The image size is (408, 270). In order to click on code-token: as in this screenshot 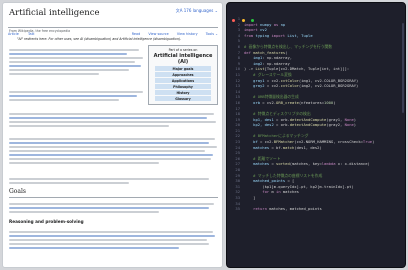, I will do `click(277, 24)`.